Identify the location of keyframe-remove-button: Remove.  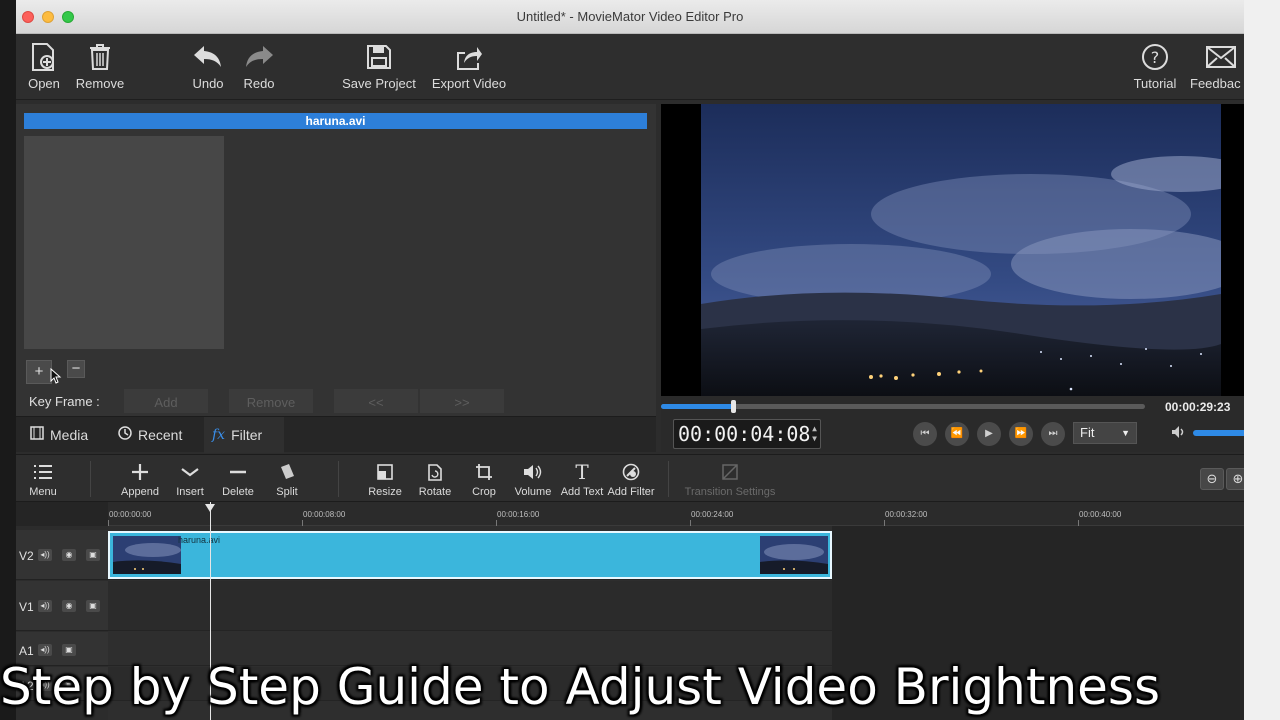
(271, 401).